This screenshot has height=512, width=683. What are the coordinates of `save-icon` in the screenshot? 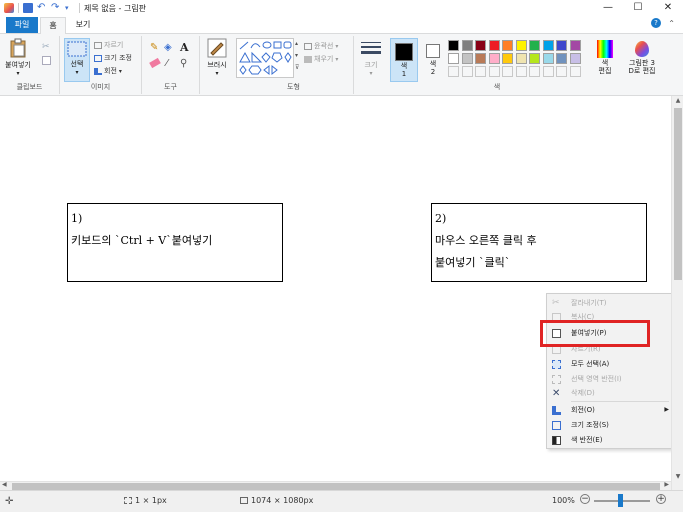 It's located at (28, 8).